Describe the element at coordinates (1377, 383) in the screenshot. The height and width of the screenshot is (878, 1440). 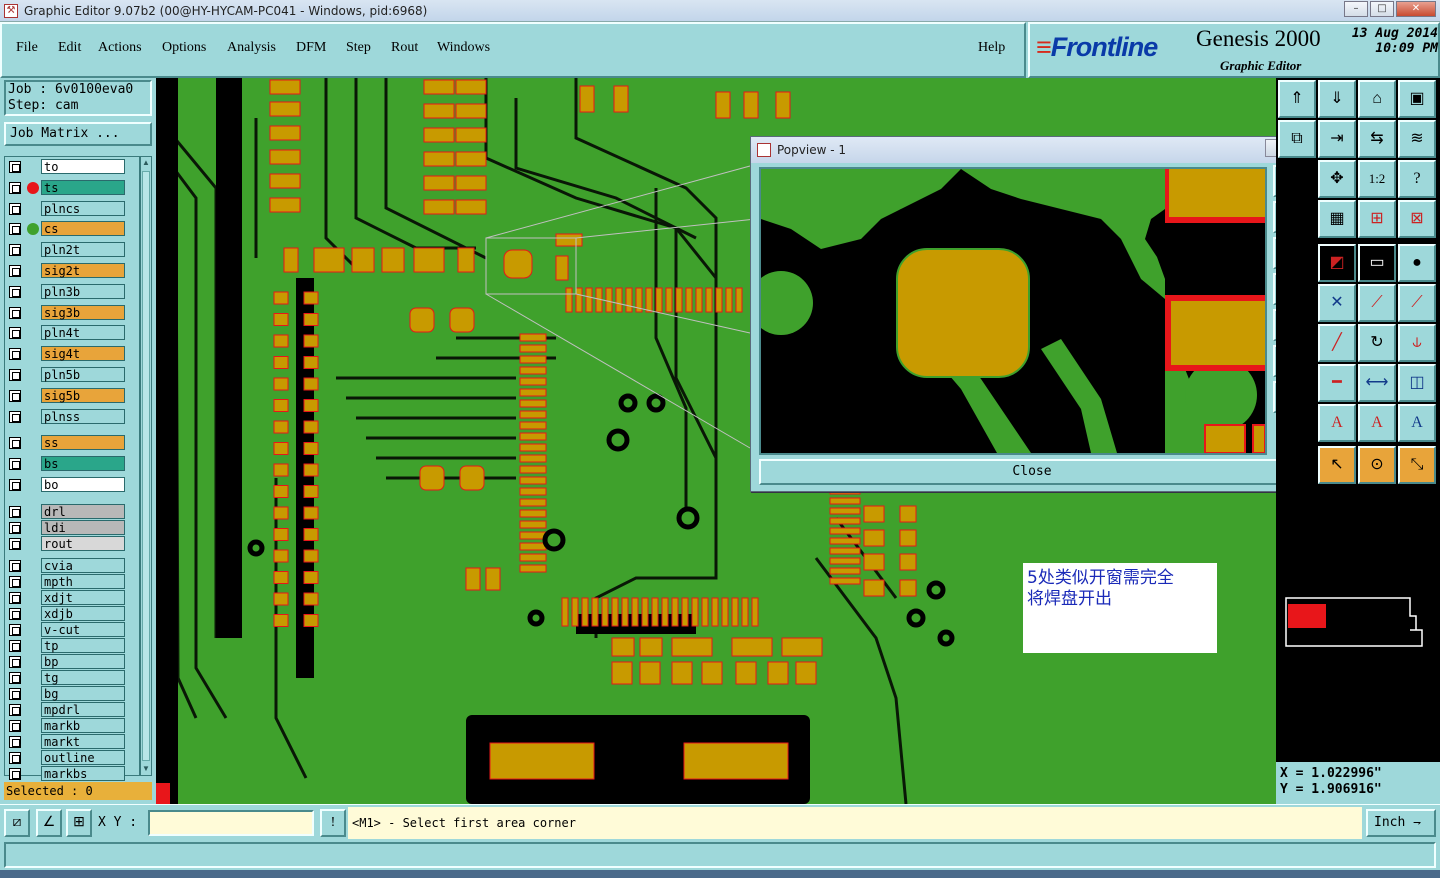
I see `measure-icon: ⟷` at that location.